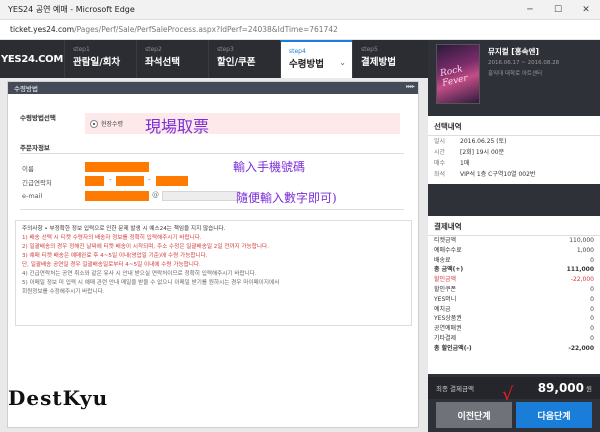  What do you see at coordinates (410, 86) in the screenshot?
I see `arrows-icon: ▸▸▸▸` at bounding box center [410, 86].